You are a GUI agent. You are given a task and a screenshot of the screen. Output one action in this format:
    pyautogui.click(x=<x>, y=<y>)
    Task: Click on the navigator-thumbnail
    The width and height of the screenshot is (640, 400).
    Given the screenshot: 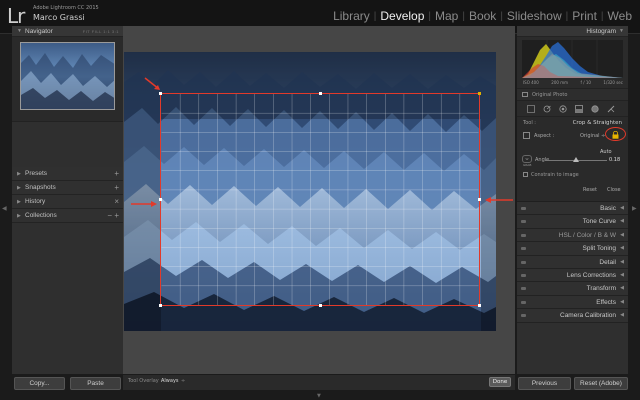 What is the action you would take?
    pyautogui.click(x=67, y=76)
    